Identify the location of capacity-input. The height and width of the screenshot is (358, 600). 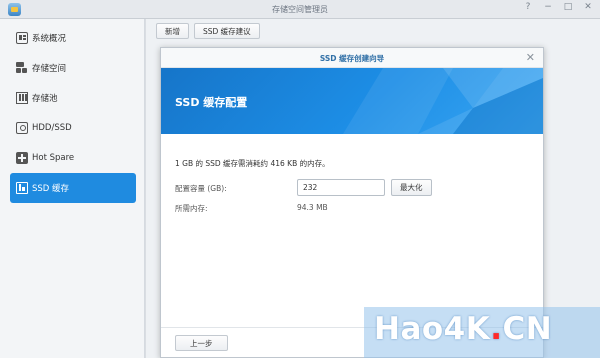
(341, 187).